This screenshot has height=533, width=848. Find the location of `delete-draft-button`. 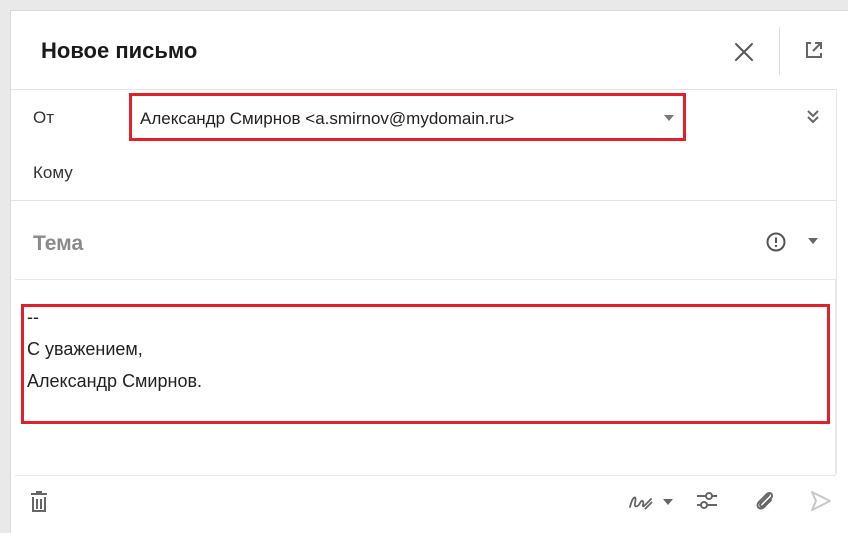

delete-draft-button is located at coordinates (39, 502).